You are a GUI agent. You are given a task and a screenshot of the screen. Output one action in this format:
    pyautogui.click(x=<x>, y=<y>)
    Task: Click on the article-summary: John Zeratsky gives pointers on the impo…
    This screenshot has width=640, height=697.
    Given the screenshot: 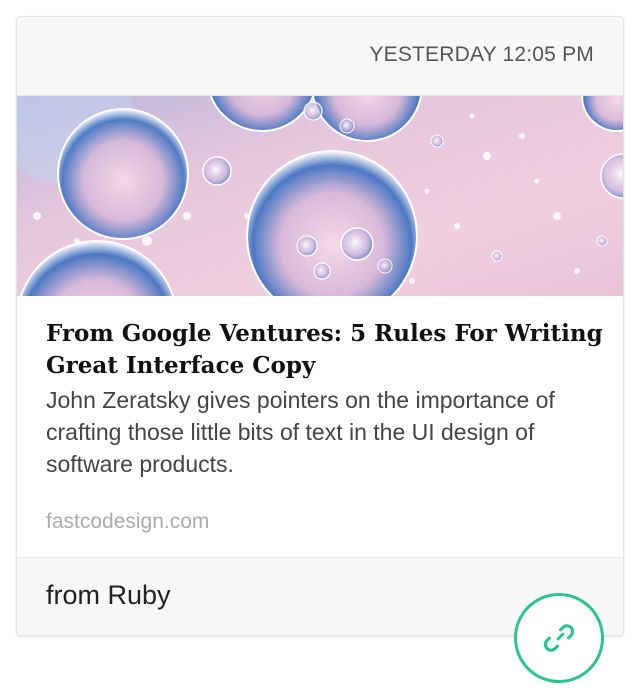 What is the action you would take?
    pyautogui.click(x=300, y=432)
    